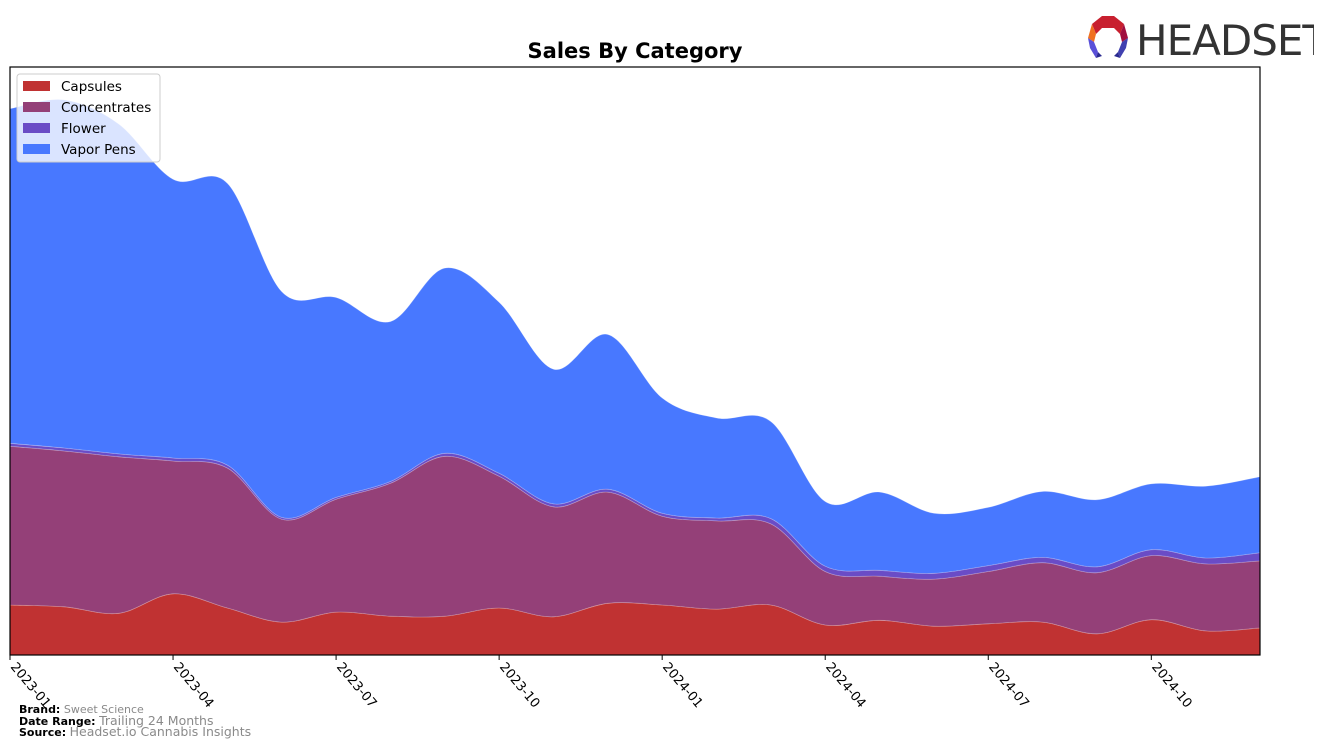  I want to click on headset-logo: HEADSET, so click(1201, 39).